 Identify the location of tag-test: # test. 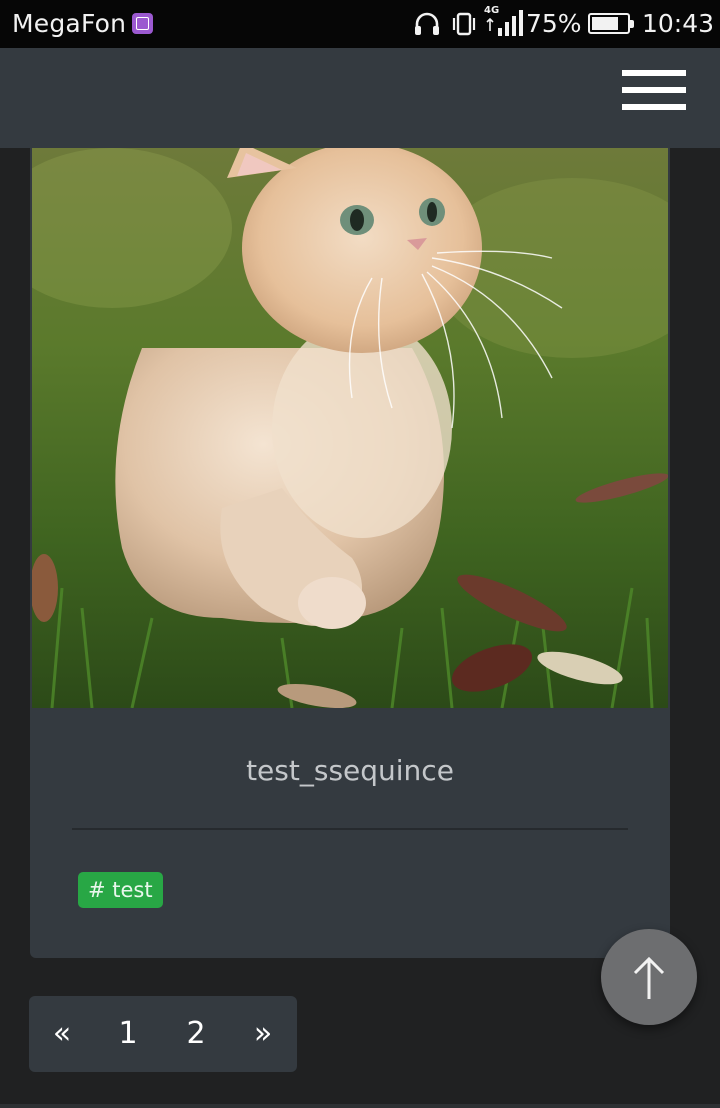
(120, 890).